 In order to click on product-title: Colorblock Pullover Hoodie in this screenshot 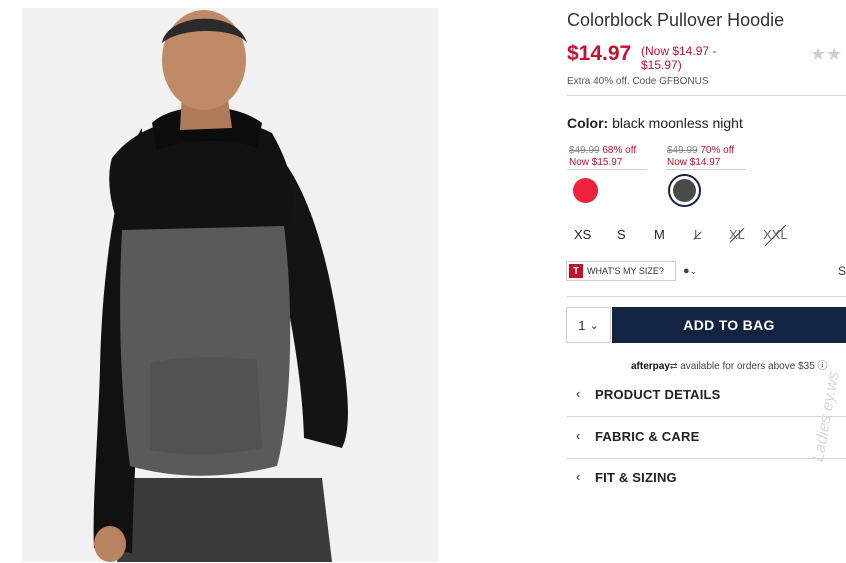, I will do `click(676, 20)`.